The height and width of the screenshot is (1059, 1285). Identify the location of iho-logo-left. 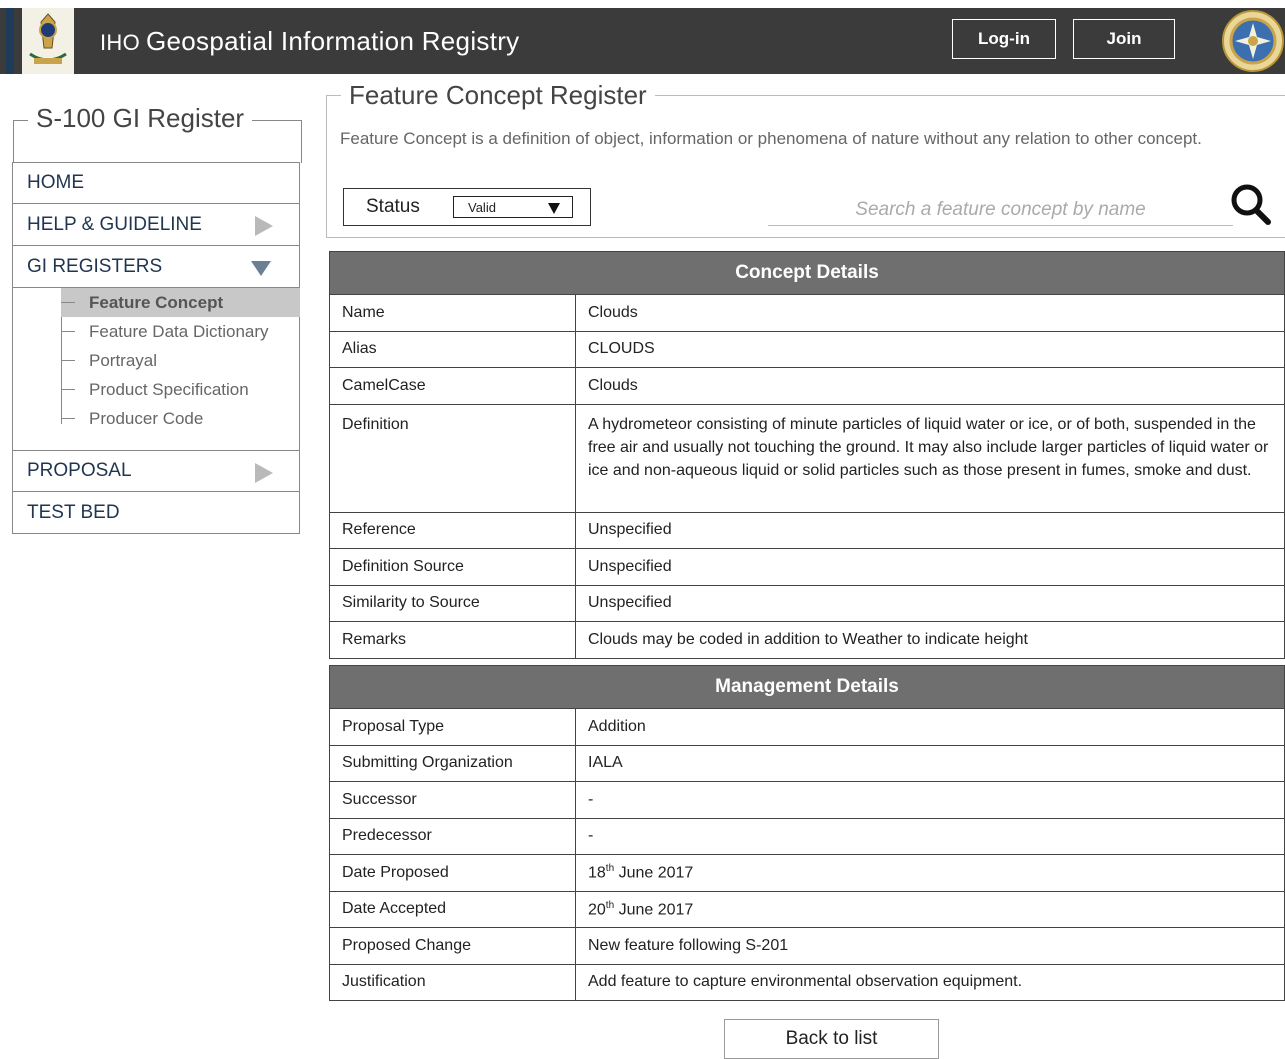
(48, 41).